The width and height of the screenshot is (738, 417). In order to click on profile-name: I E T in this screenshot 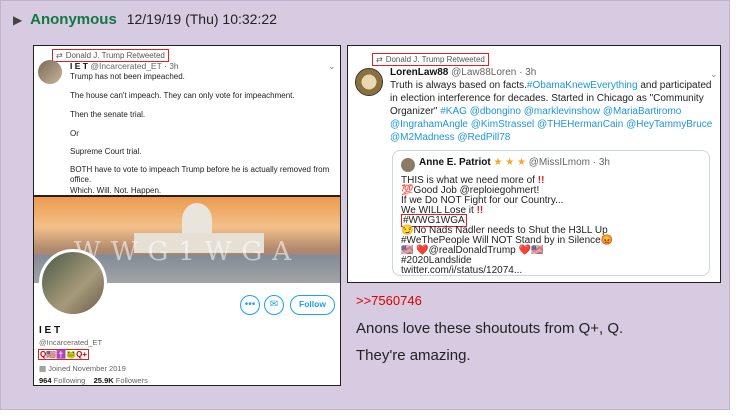, I will do `click(50, 330)`.